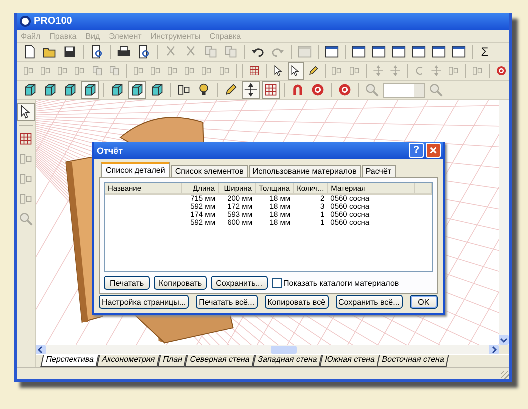 Image resolution: width=528 pixels, height=409 pixels. What do you see at coordinates (251, 90) in the screenshot?
I see `move-icon` at bounding box center [251, 90].